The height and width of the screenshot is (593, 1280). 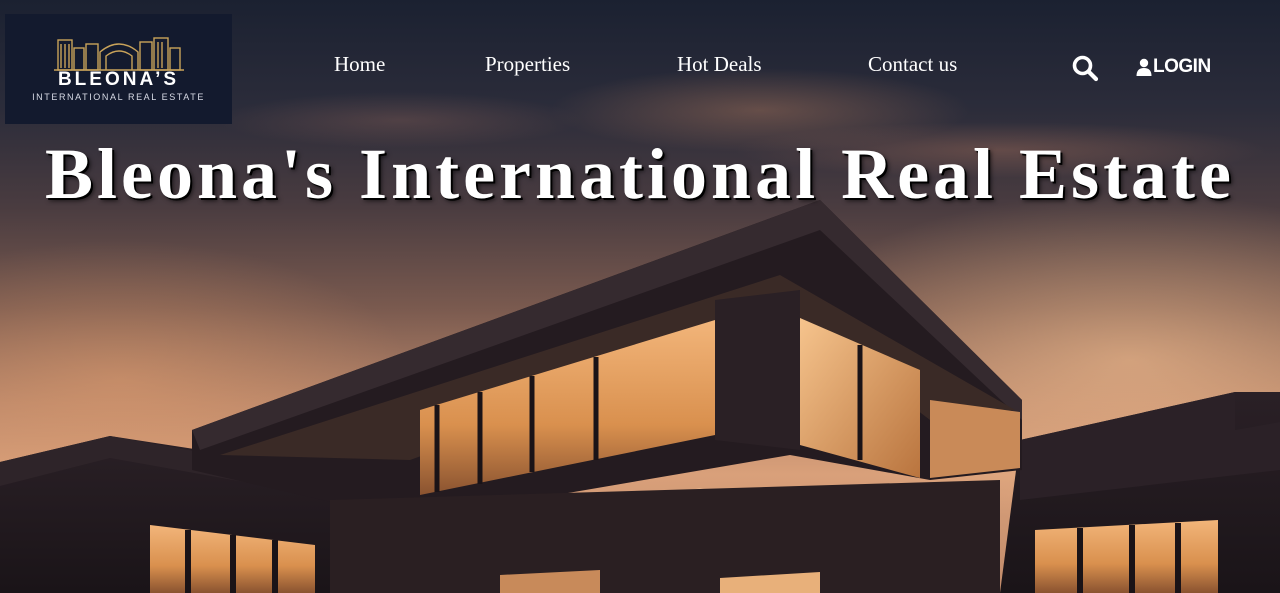 What do you see at coordinates (118, 79) in the screenshot?
I see `logo-name: BLEONA’S` at bounding box center [118, 79].